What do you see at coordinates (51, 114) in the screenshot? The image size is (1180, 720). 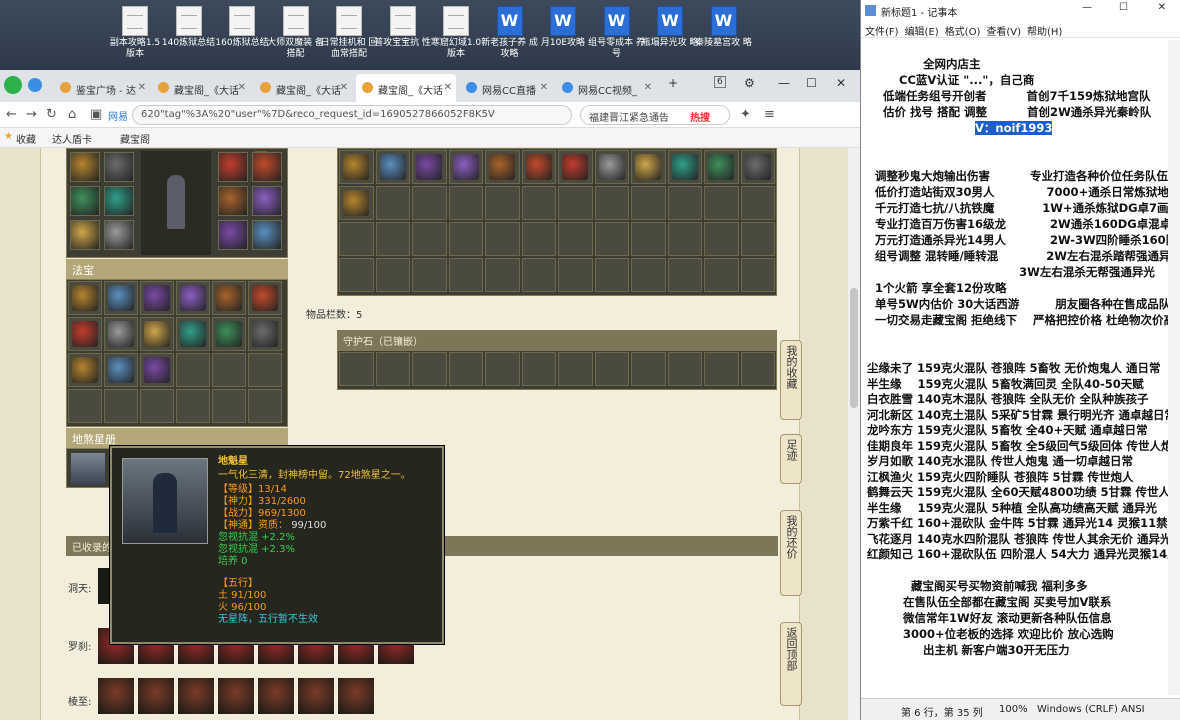 I see `refresh-icon: ↻` at bounding box center [51, 114].